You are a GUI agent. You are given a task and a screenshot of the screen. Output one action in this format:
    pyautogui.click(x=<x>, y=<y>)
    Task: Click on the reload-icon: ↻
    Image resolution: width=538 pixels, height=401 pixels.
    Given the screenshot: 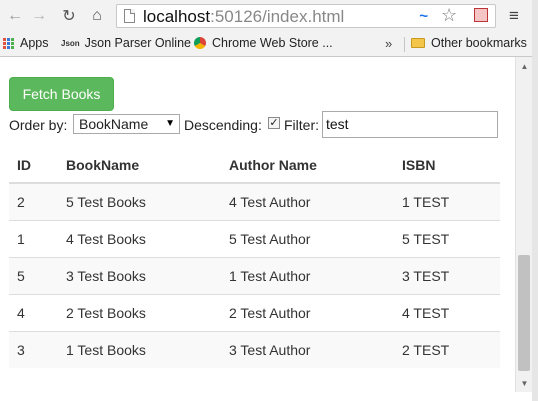 What is the action you would take?
    pyautogui.click(x=69, y=16)
    